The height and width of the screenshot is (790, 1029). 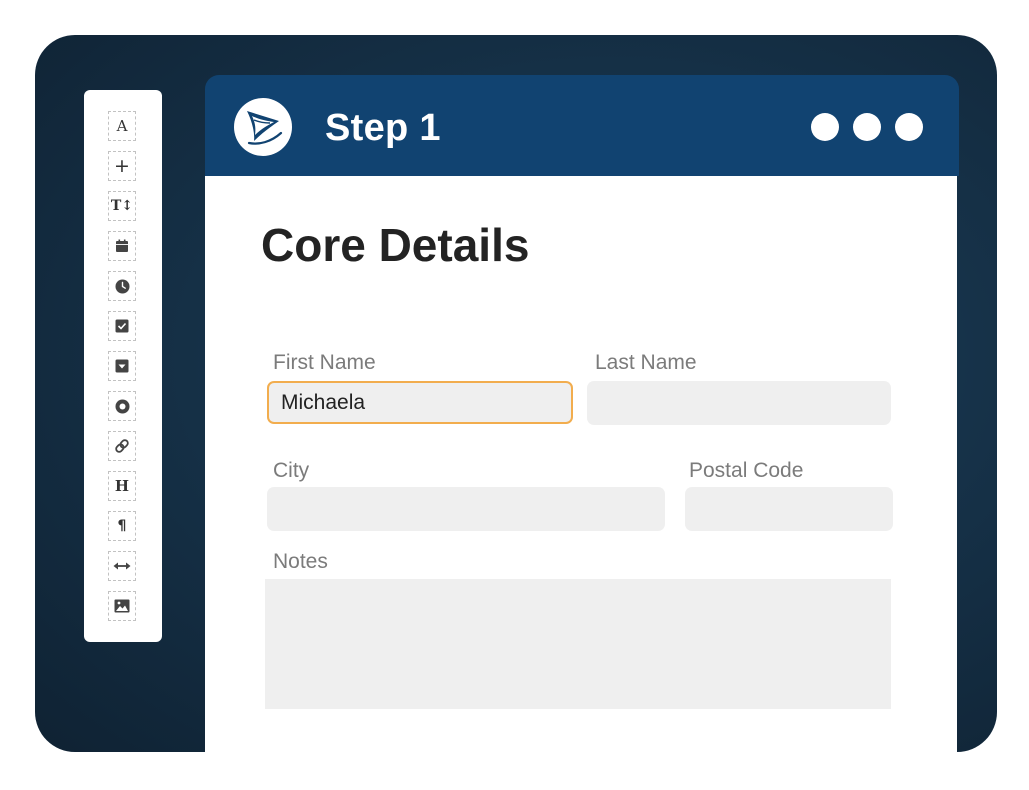 I want to click on text-size-icon: T↕, so click(x=122, y=206).